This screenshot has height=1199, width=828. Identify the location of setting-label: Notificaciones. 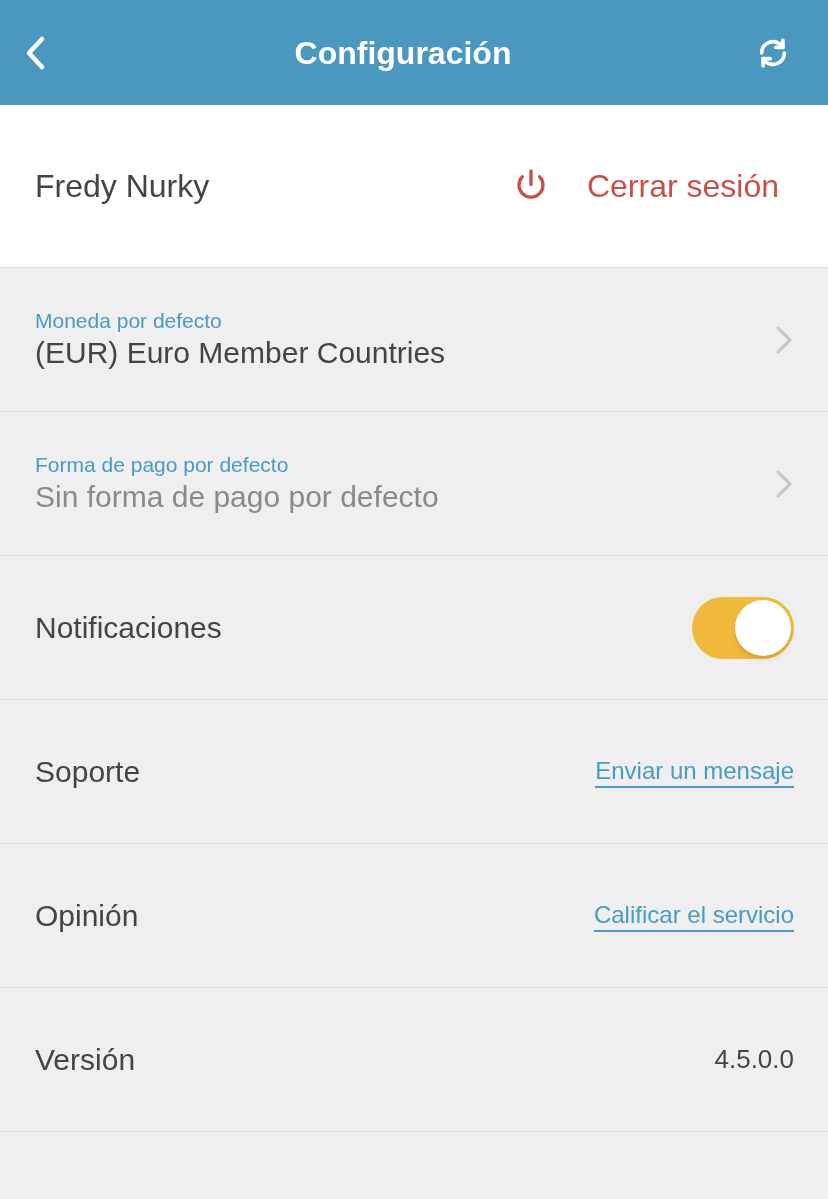
(128, 628).